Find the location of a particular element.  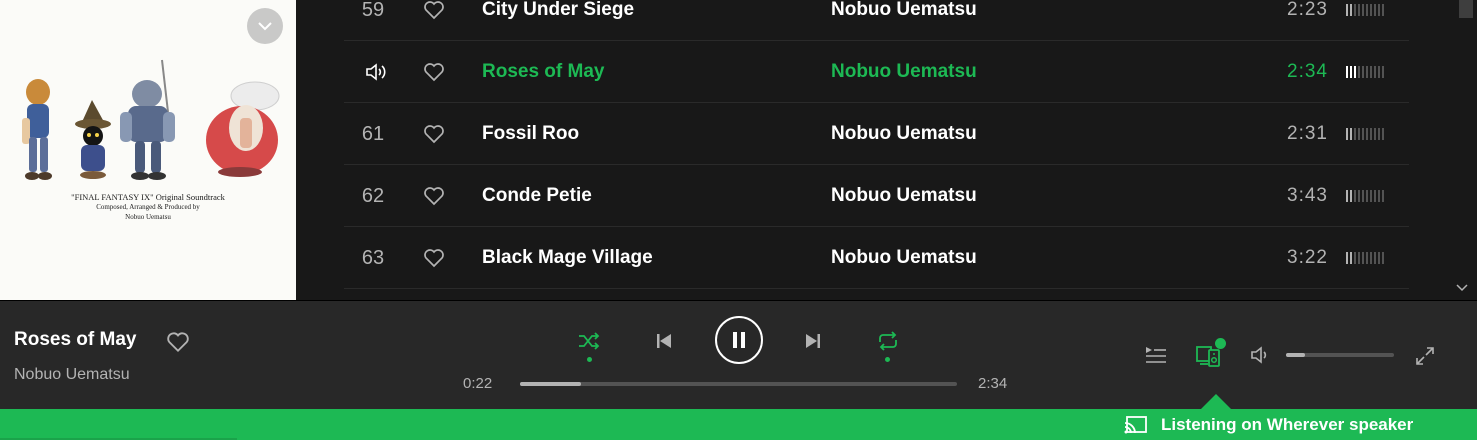

pause-icon is located at coordinates (739, 340).